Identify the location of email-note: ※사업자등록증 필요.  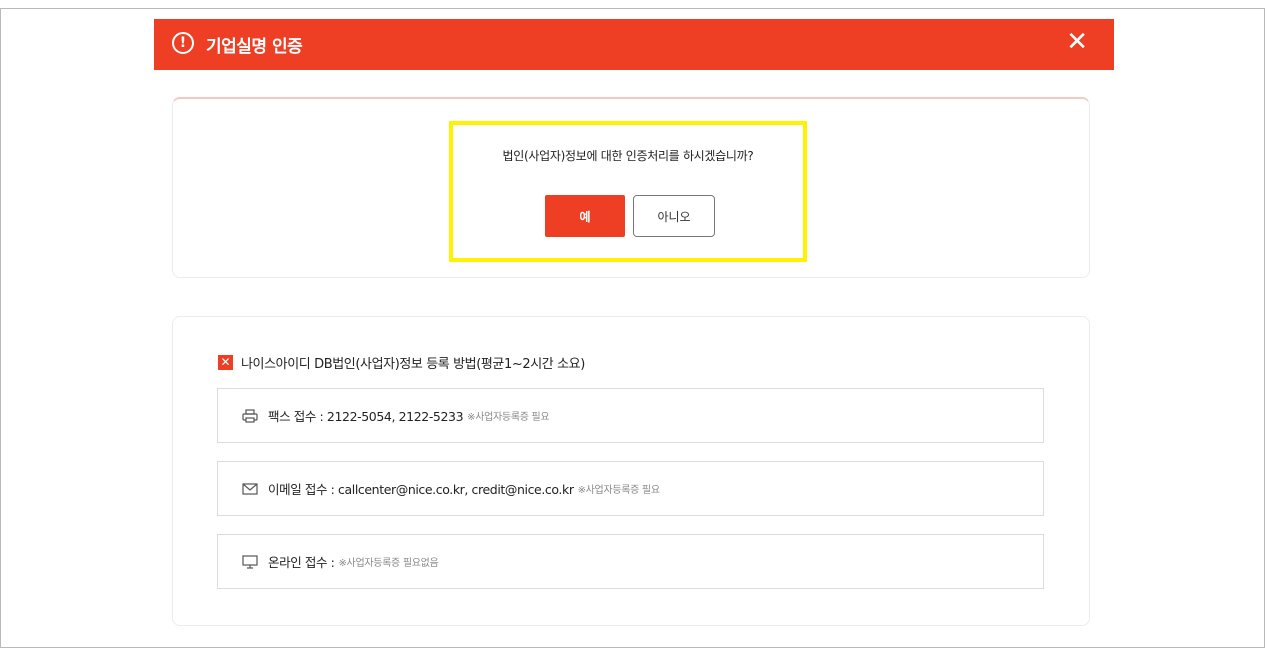
(618, 490).